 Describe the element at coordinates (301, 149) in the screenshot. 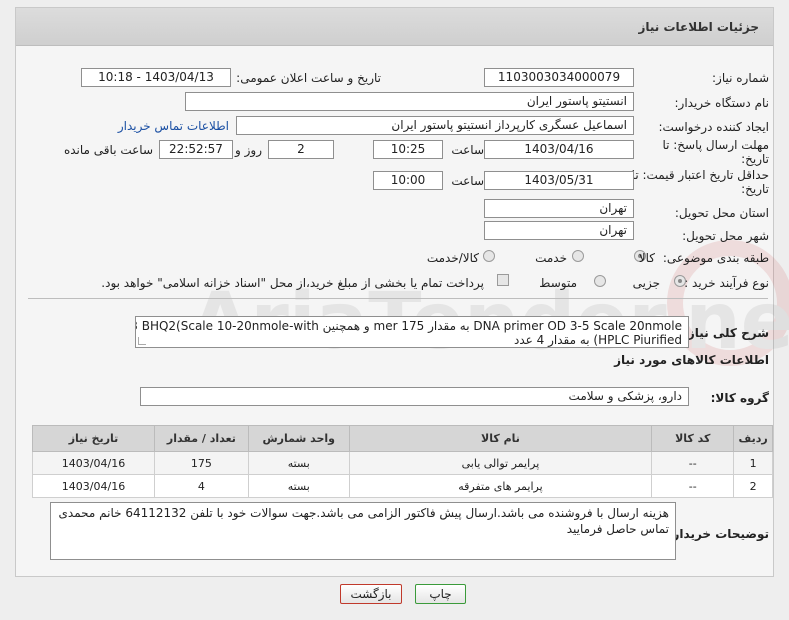

I see `days-remaining-field: 2` at that location.